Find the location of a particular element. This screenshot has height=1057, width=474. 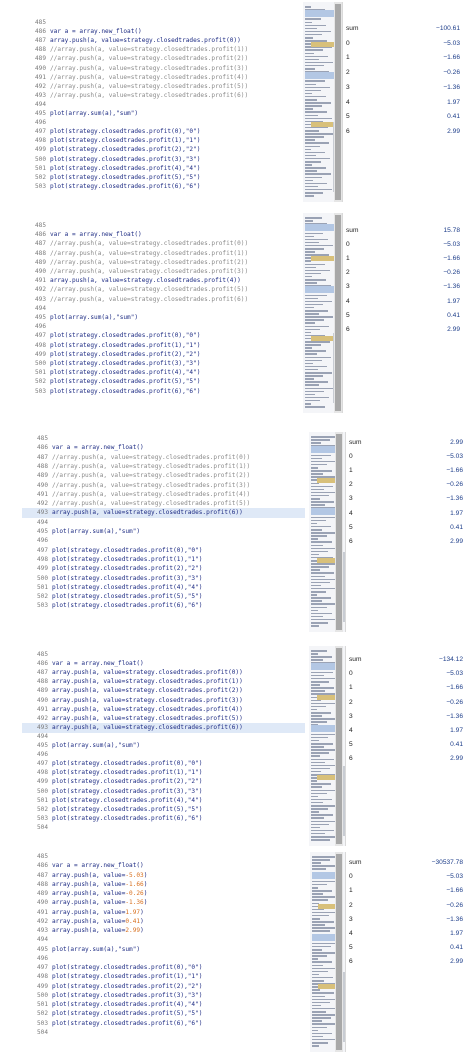

series-value: −0.26 is located at coordinates (451, 273).